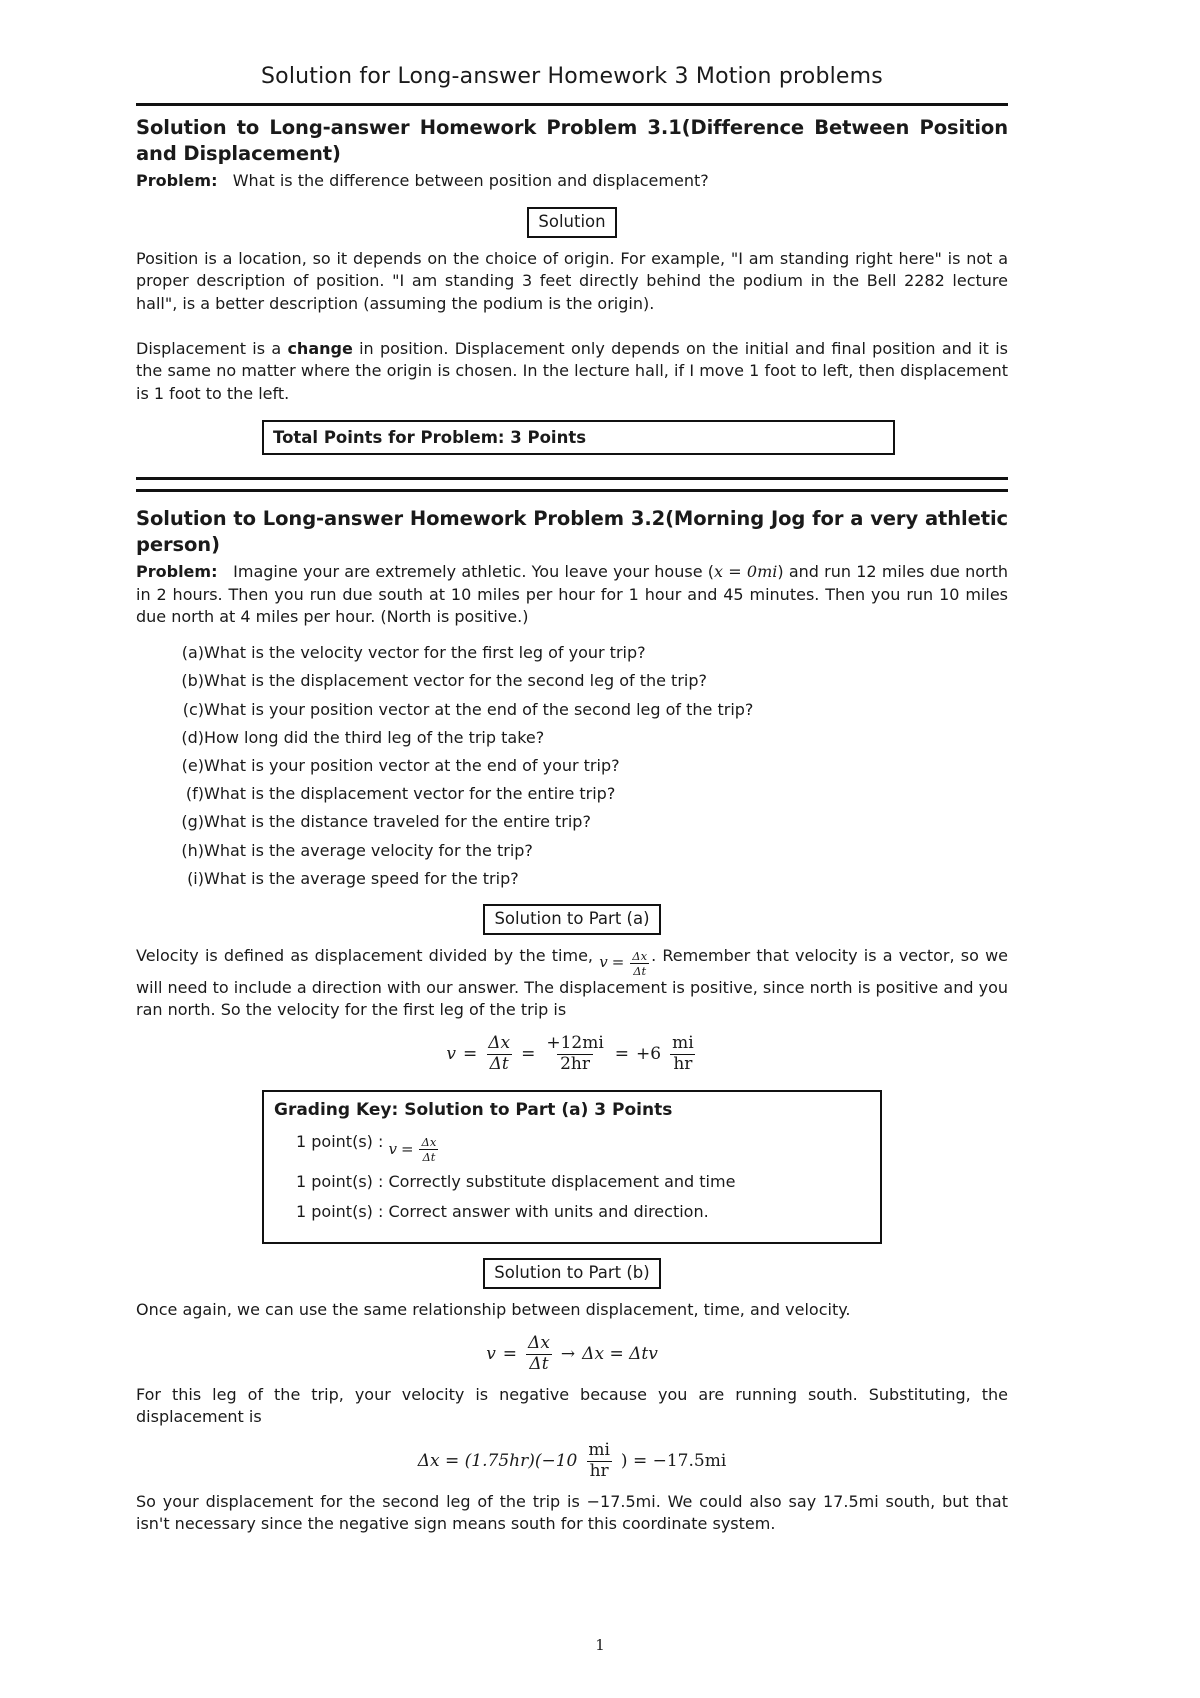 This screenshot has height=1698, width=1200. What do you see at coordinates (683, 1063) in the screenshot?
I see `eq-result-denominator: hr` at bounding box center [683, 1063].